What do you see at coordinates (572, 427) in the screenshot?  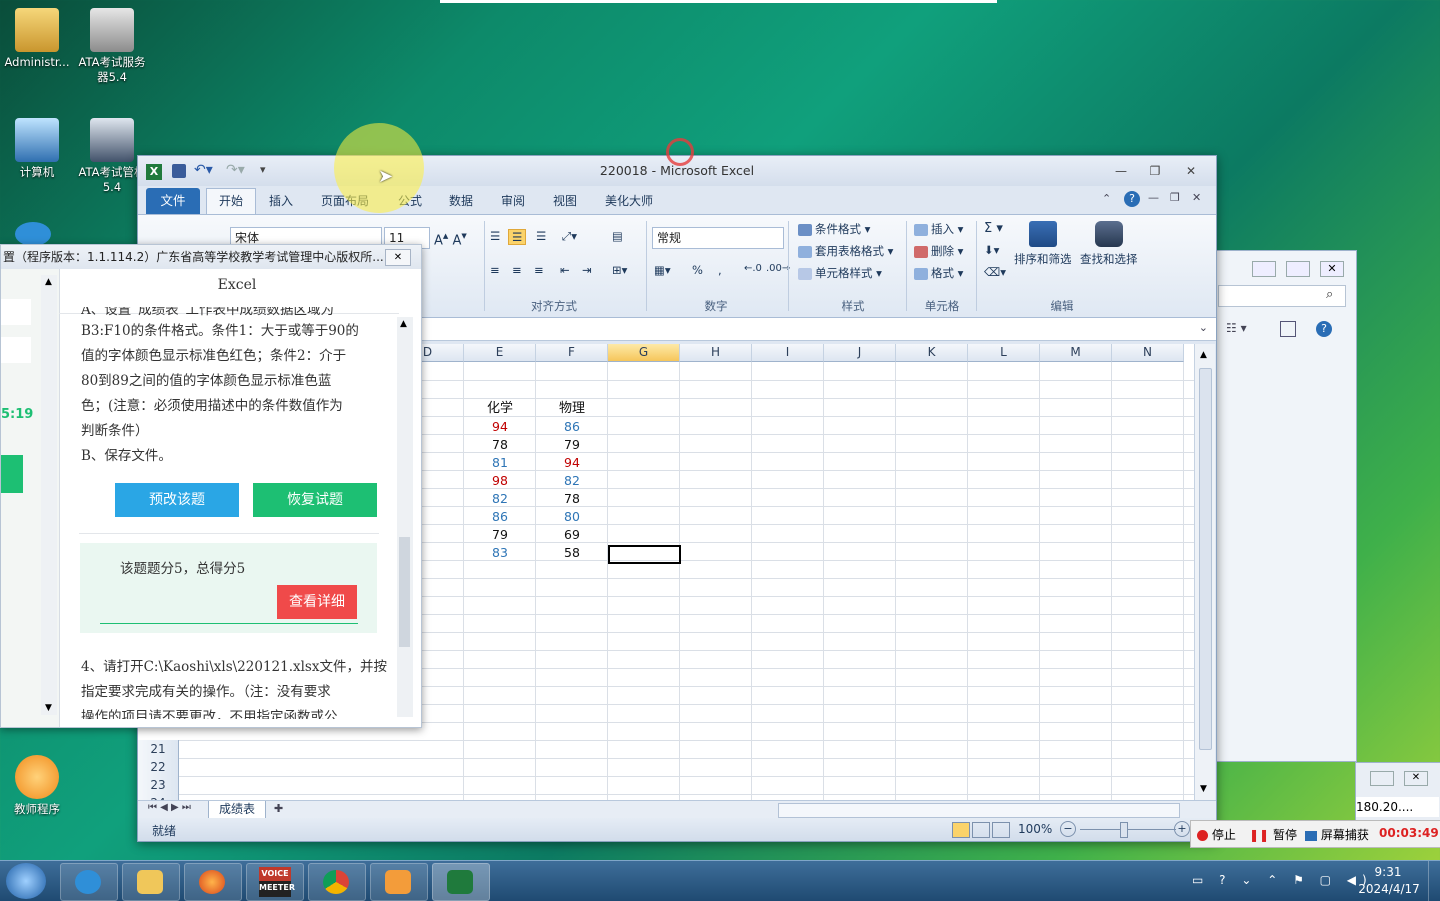 I see `data-cell: 86` at bounding box center [572, 427].